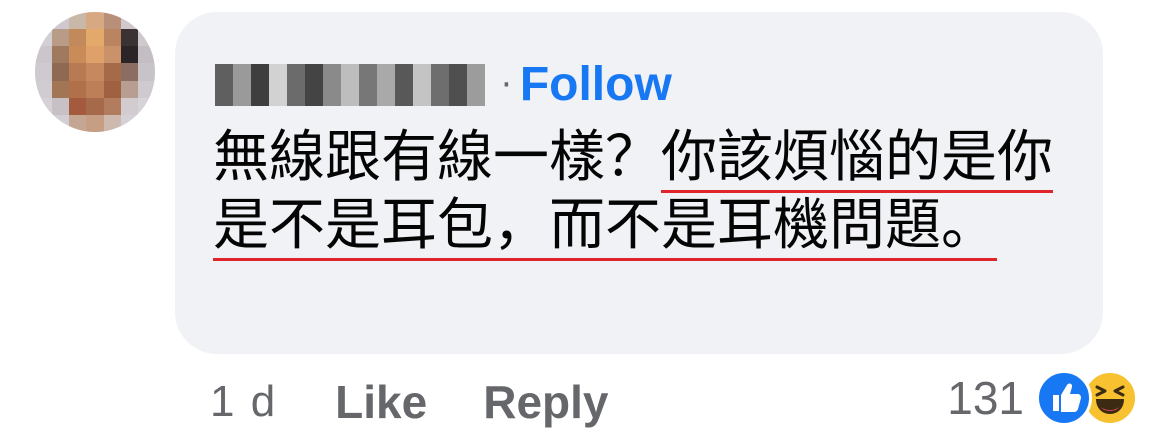 Image resolution: width=1170 pixels, height=439 pixels. Describe the element at coordinates (596, 84) in the screenshot. I see `follow-button: Follow` at that location.